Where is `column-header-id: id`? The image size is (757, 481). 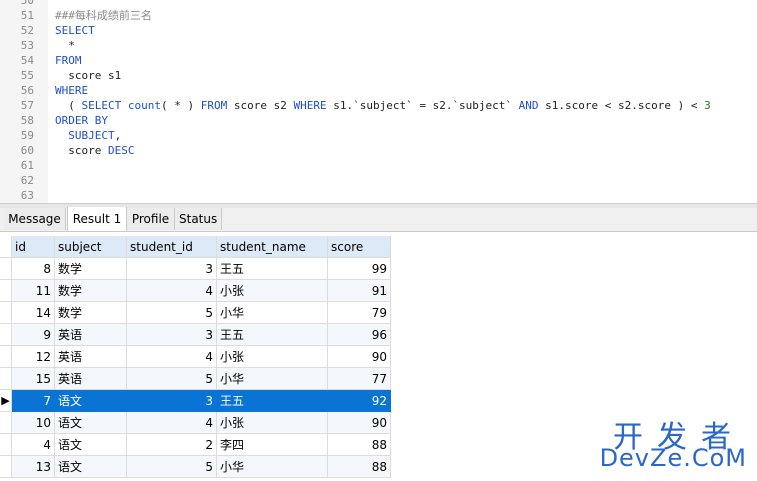
column-header-id: id is located at coordinates (33, 247).